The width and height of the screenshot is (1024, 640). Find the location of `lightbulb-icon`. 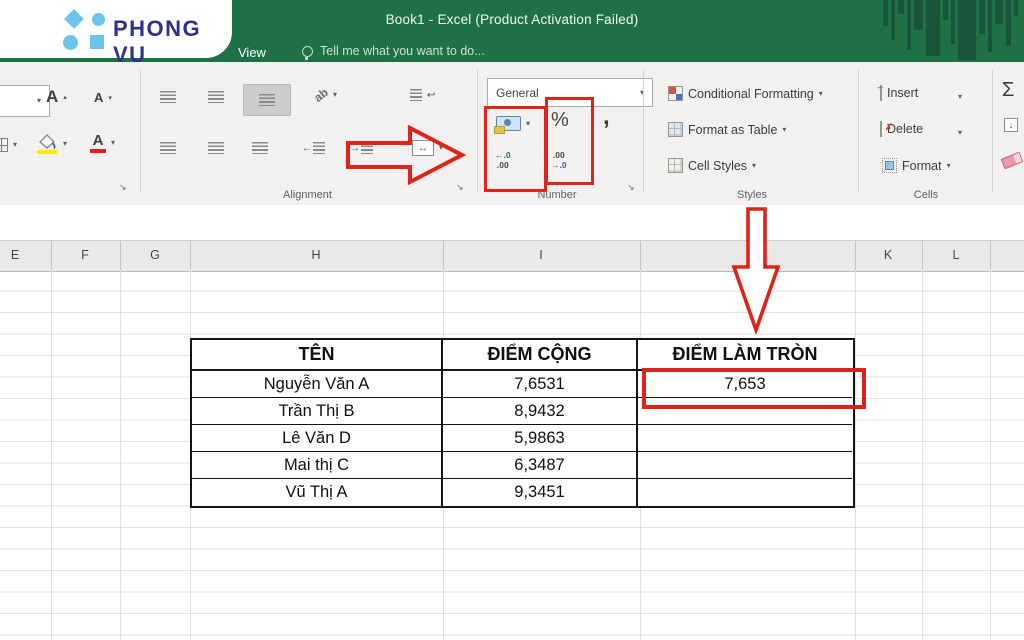

lightbulb-icon is located at coordinates (307, 52).